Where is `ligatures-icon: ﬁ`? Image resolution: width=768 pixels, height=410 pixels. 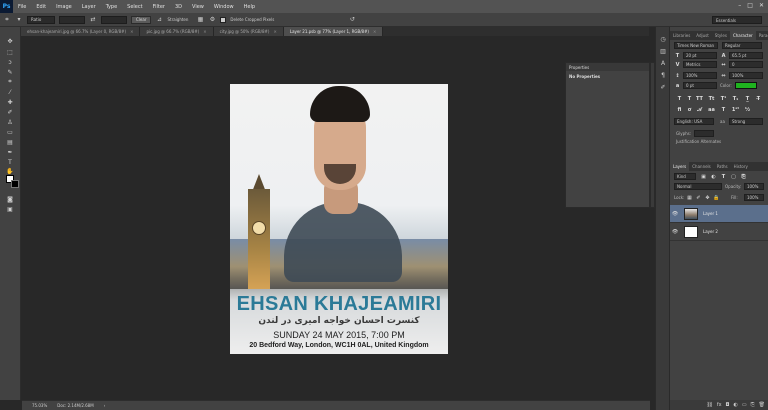 ligatures-icon: ﬁ is located at coordinates (679, 109).